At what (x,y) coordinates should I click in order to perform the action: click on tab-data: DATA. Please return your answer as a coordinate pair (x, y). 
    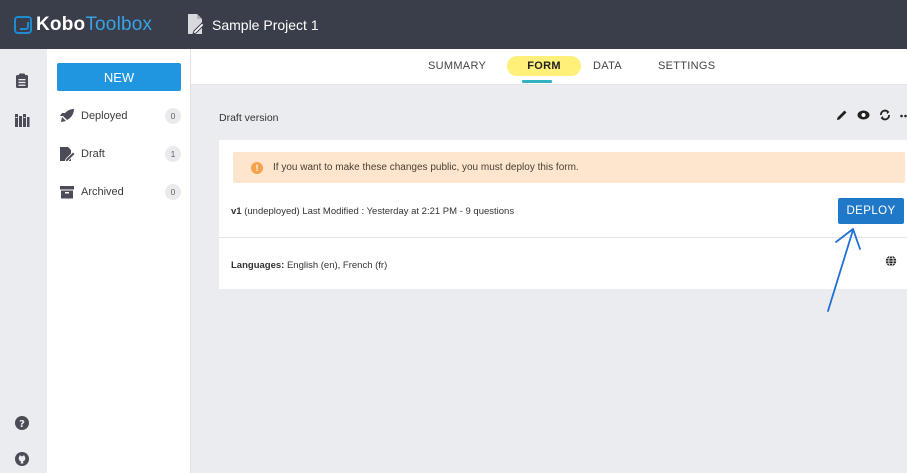
    Looking at the image, I should click on (607, 66).